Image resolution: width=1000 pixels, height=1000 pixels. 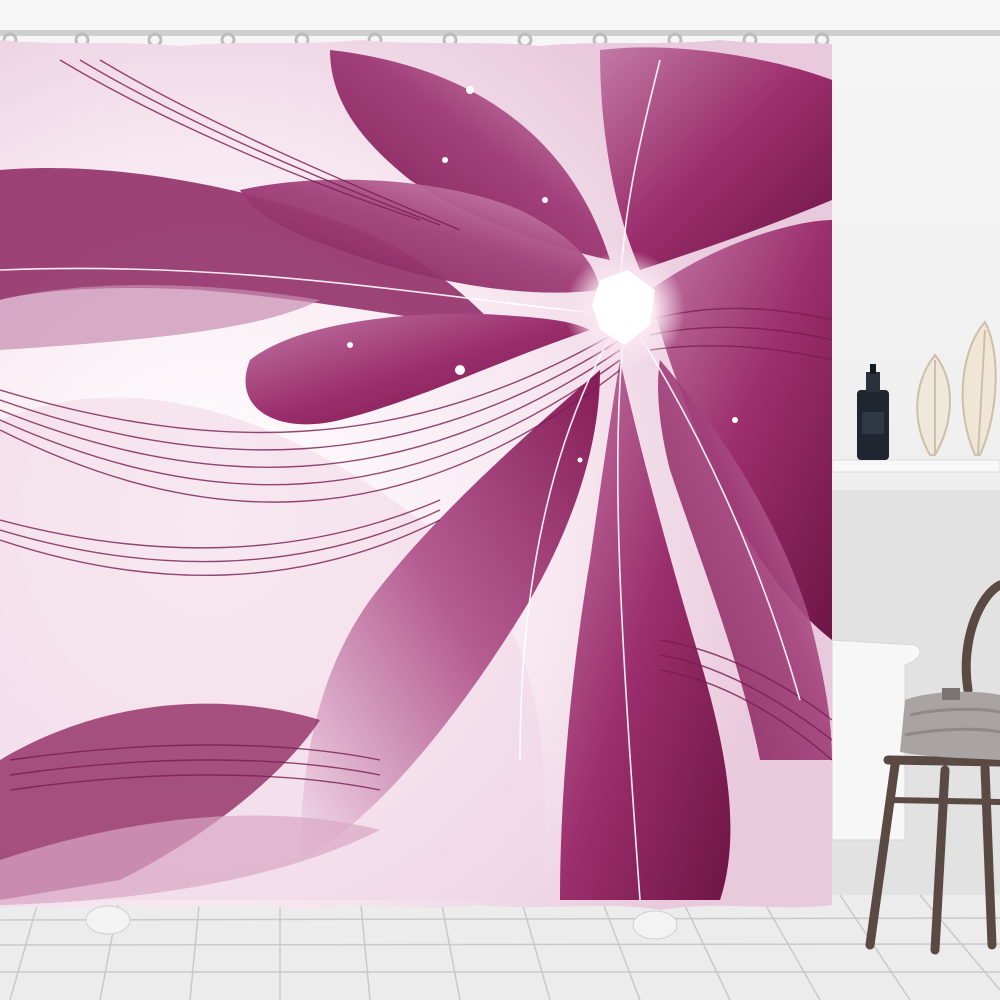 What do you see at coordinates (915, 466) in the screenshot?
I see `shelf` at bounding box center [915, 466].